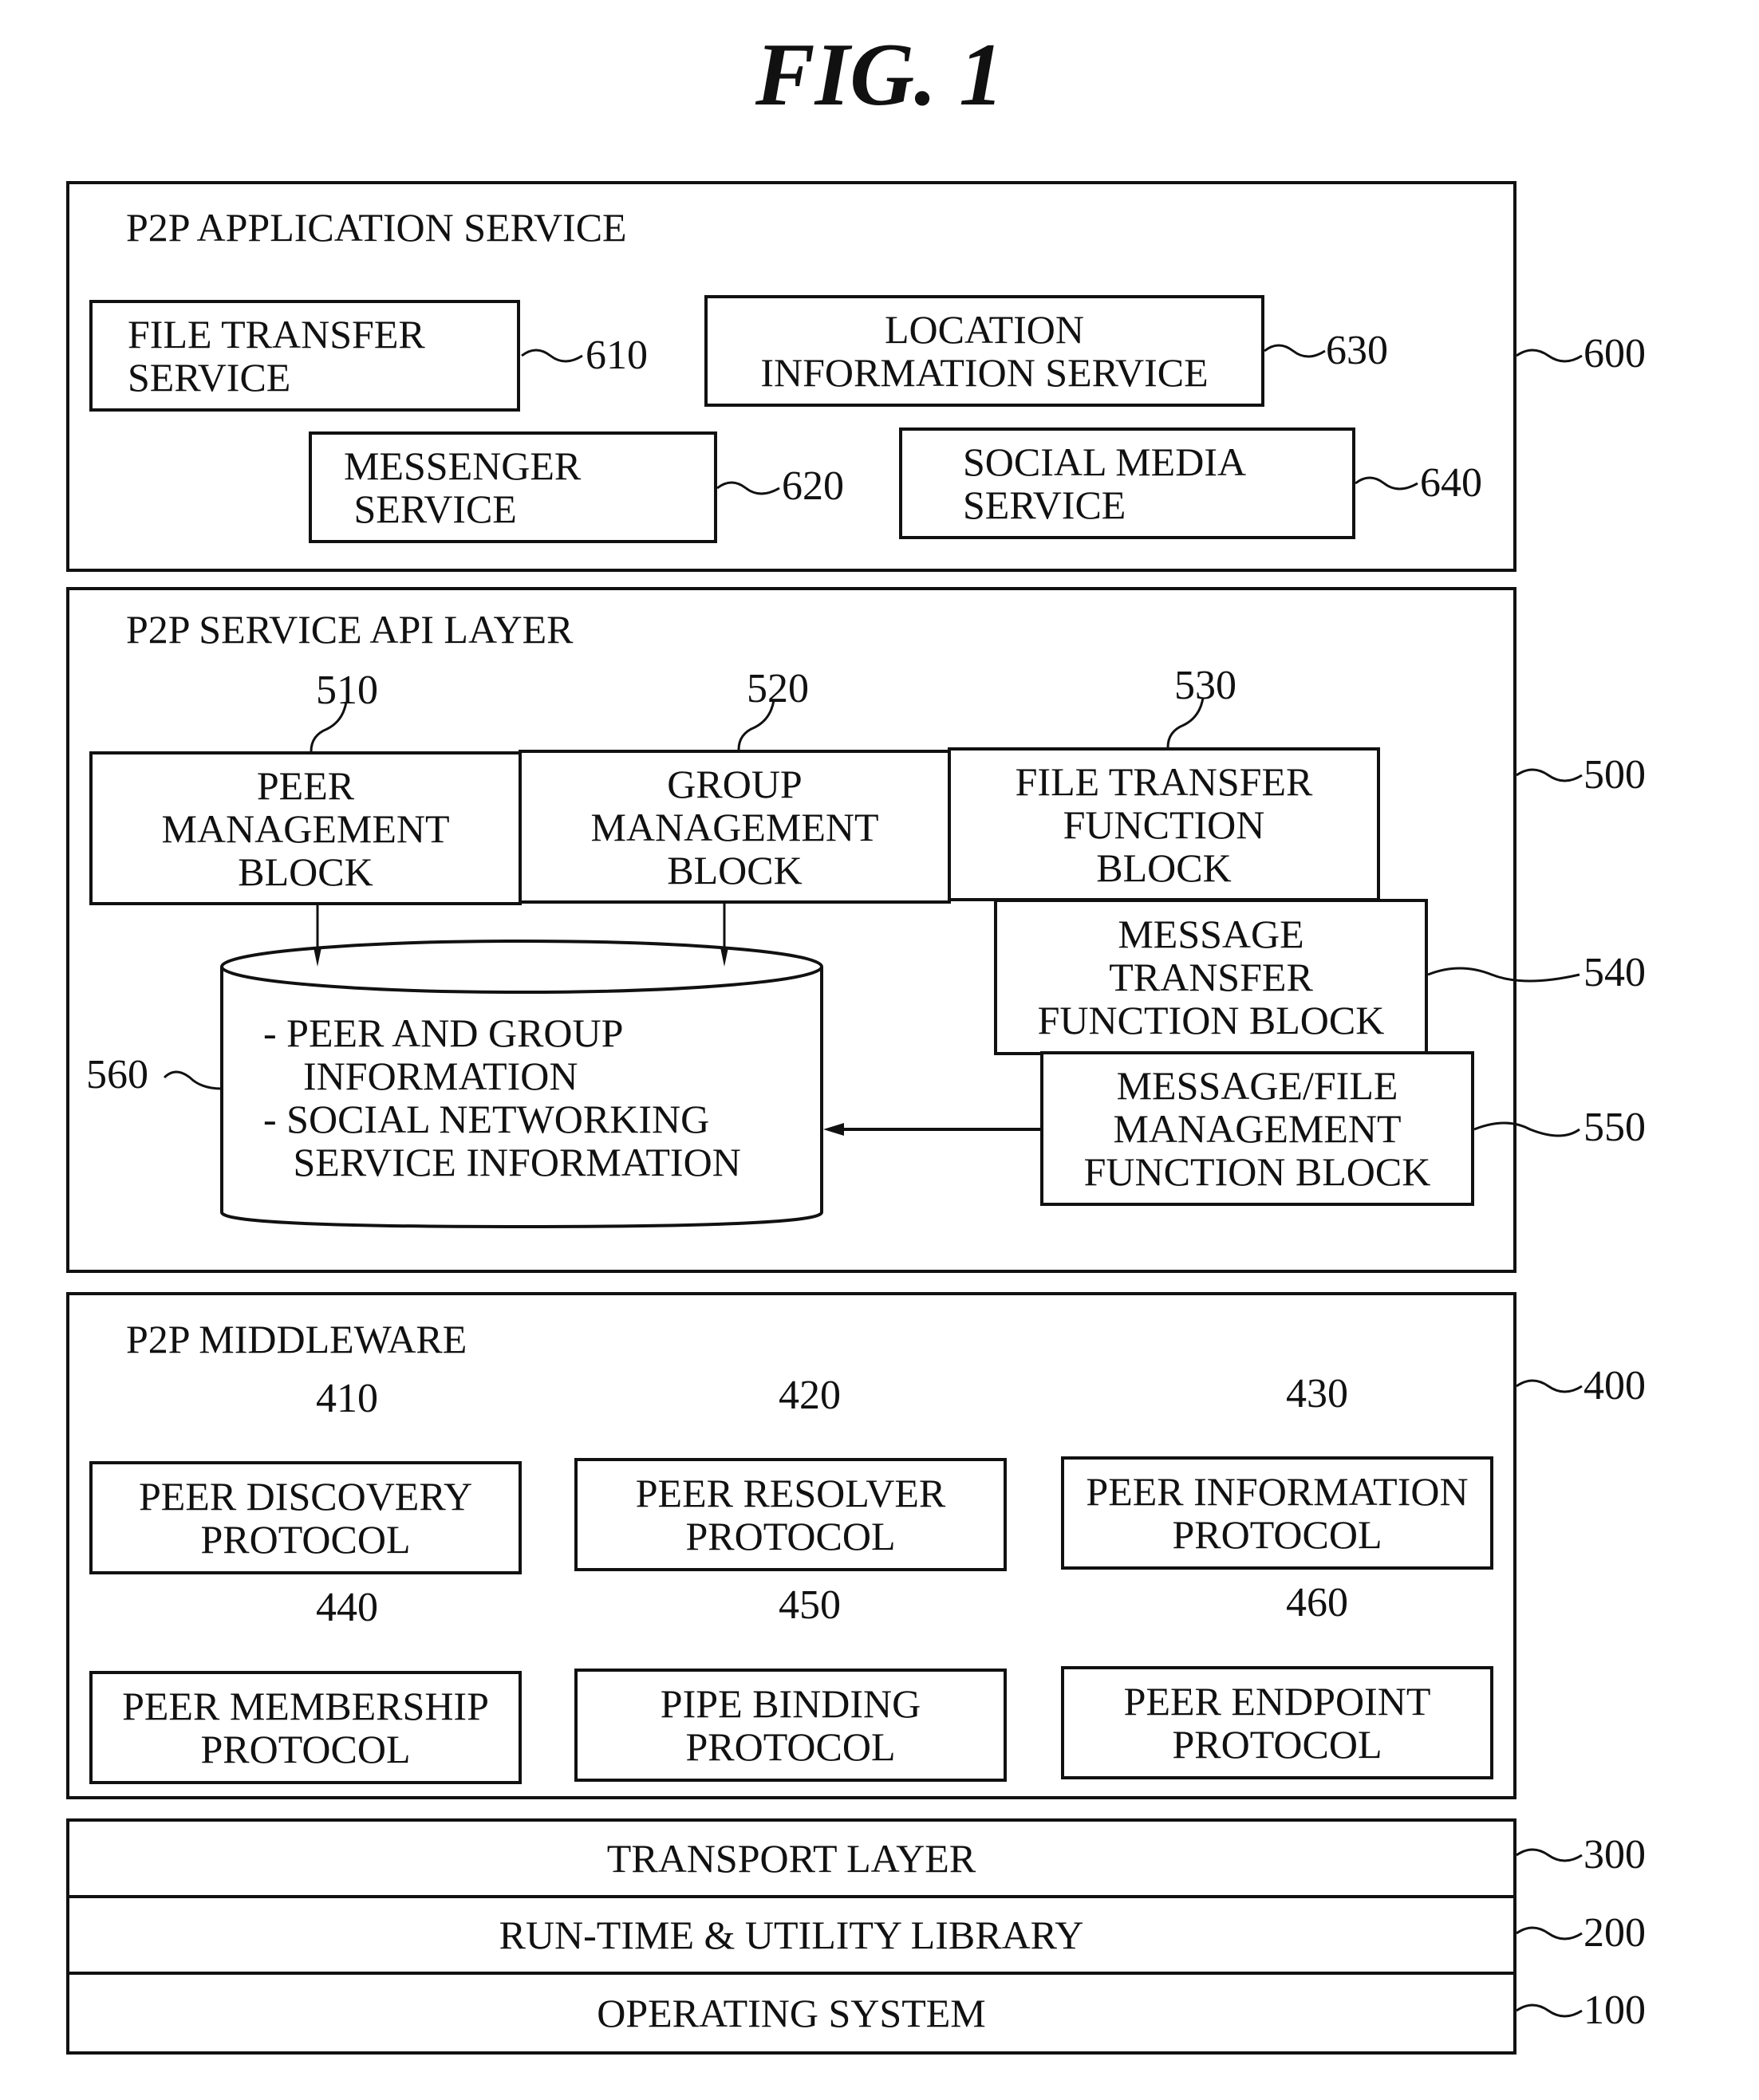 This screenshot has height=2100, width=1759. What do you see at coordinates (296, 1339) in the screenshot?
I see `layer-middleware-label: P2P MIDDLEWARE` at bounding box center [296, 1339].